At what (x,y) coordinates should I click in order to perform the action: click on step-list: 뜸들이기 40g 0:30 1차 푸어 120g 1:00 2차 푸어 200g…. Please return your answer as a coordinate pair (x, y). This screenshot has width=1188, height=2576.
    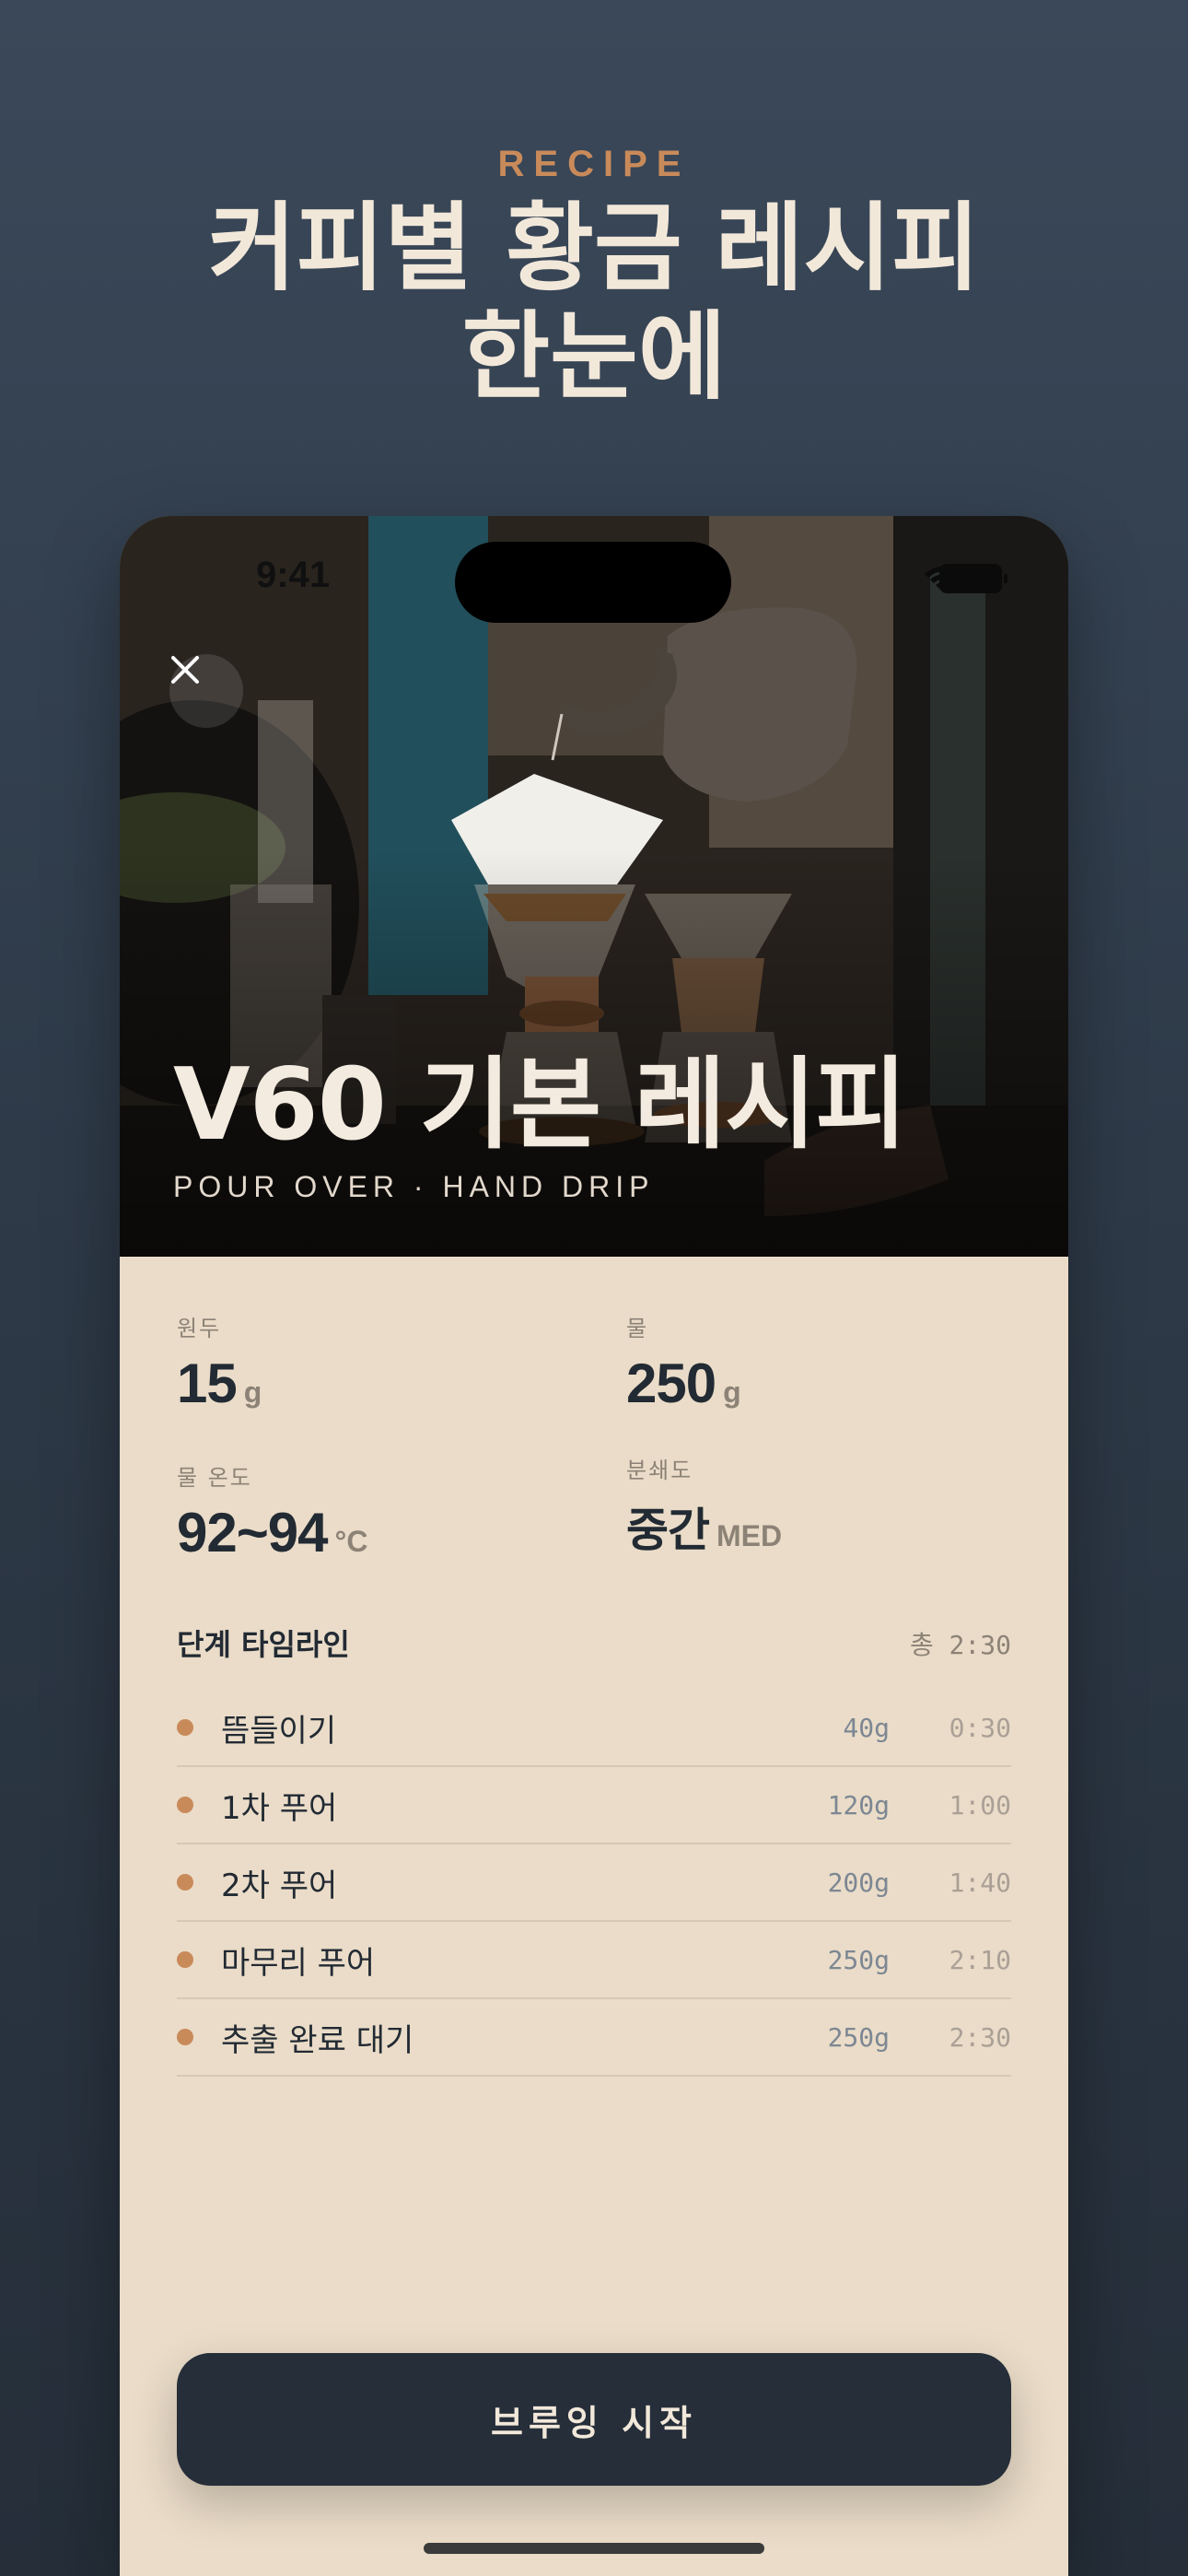
    Looking at the image, I should click on (594, 1883).